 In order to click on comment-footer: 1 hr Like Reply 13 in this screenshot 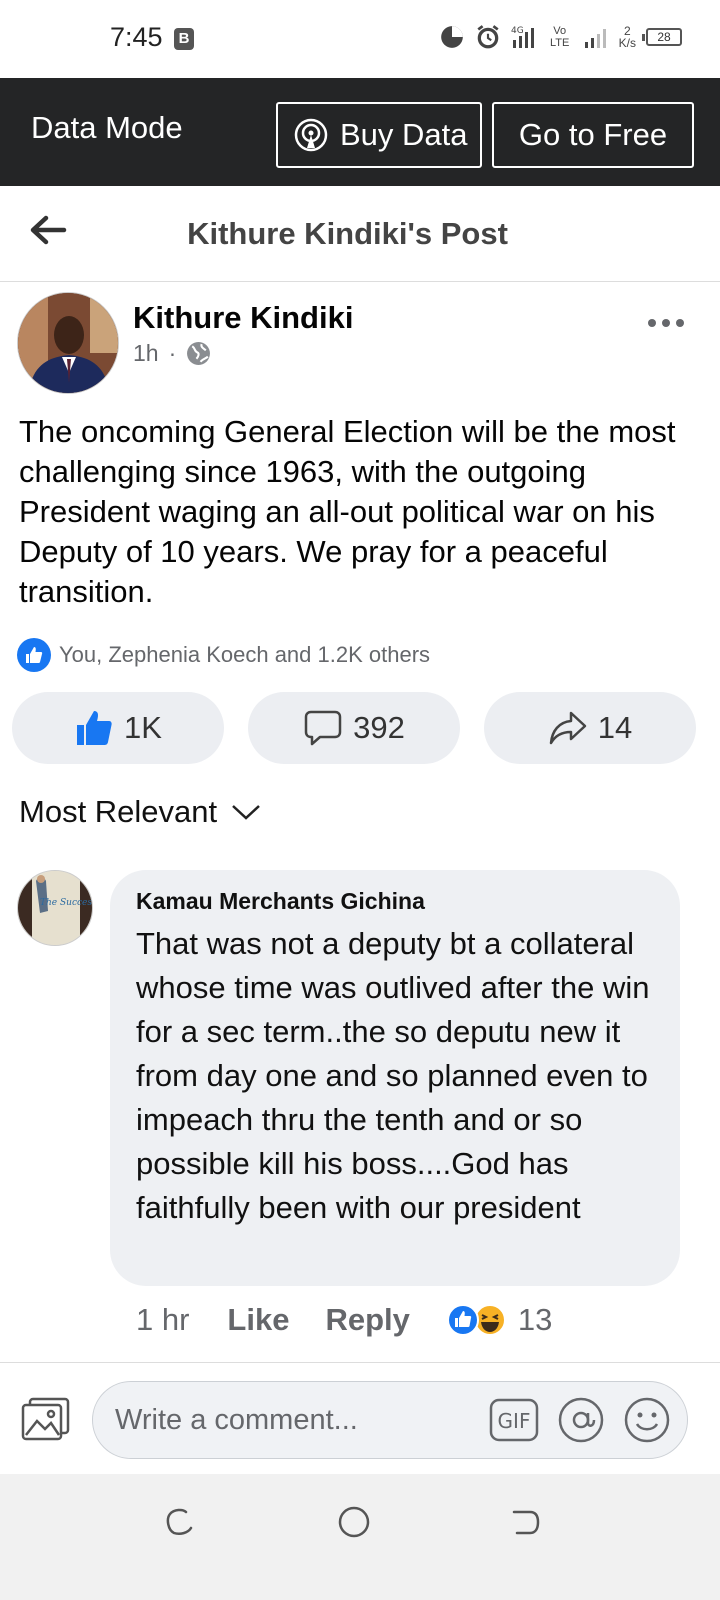, I will do `click(344, 1320)`.